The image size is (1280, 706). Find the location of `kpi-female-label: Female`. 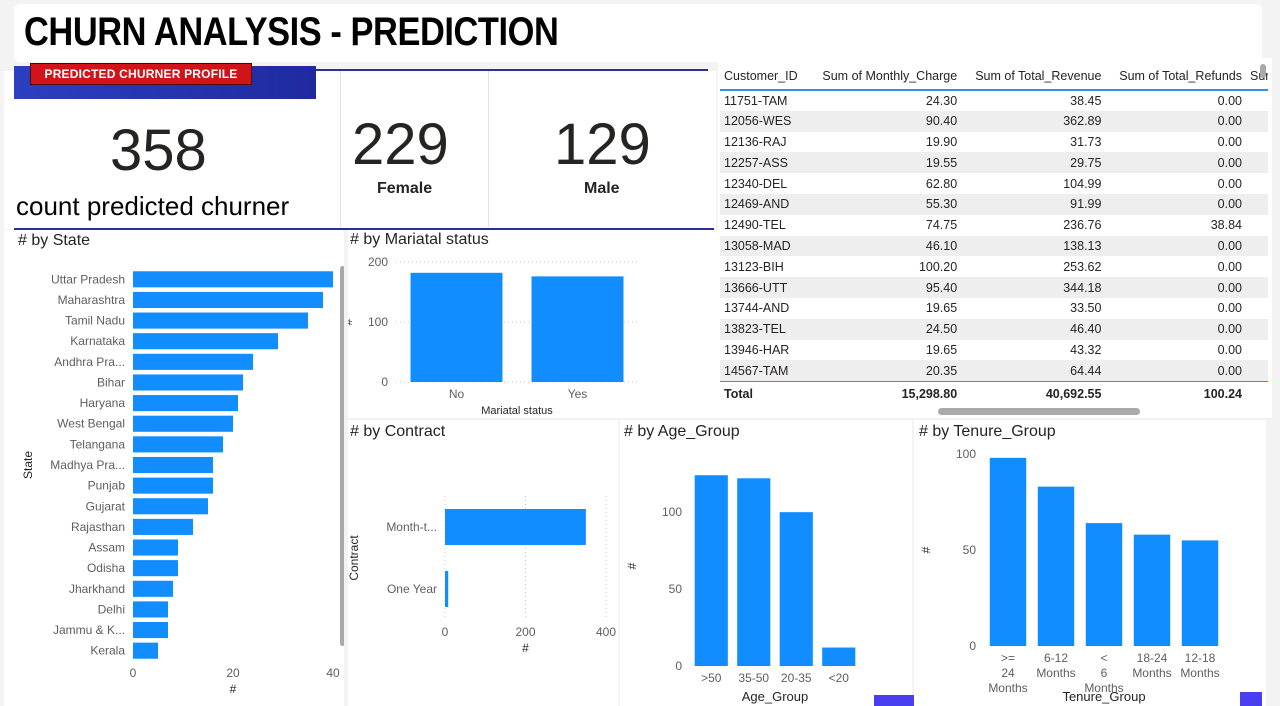

kpi-female-label: Female is located at coordinates (405, 188).